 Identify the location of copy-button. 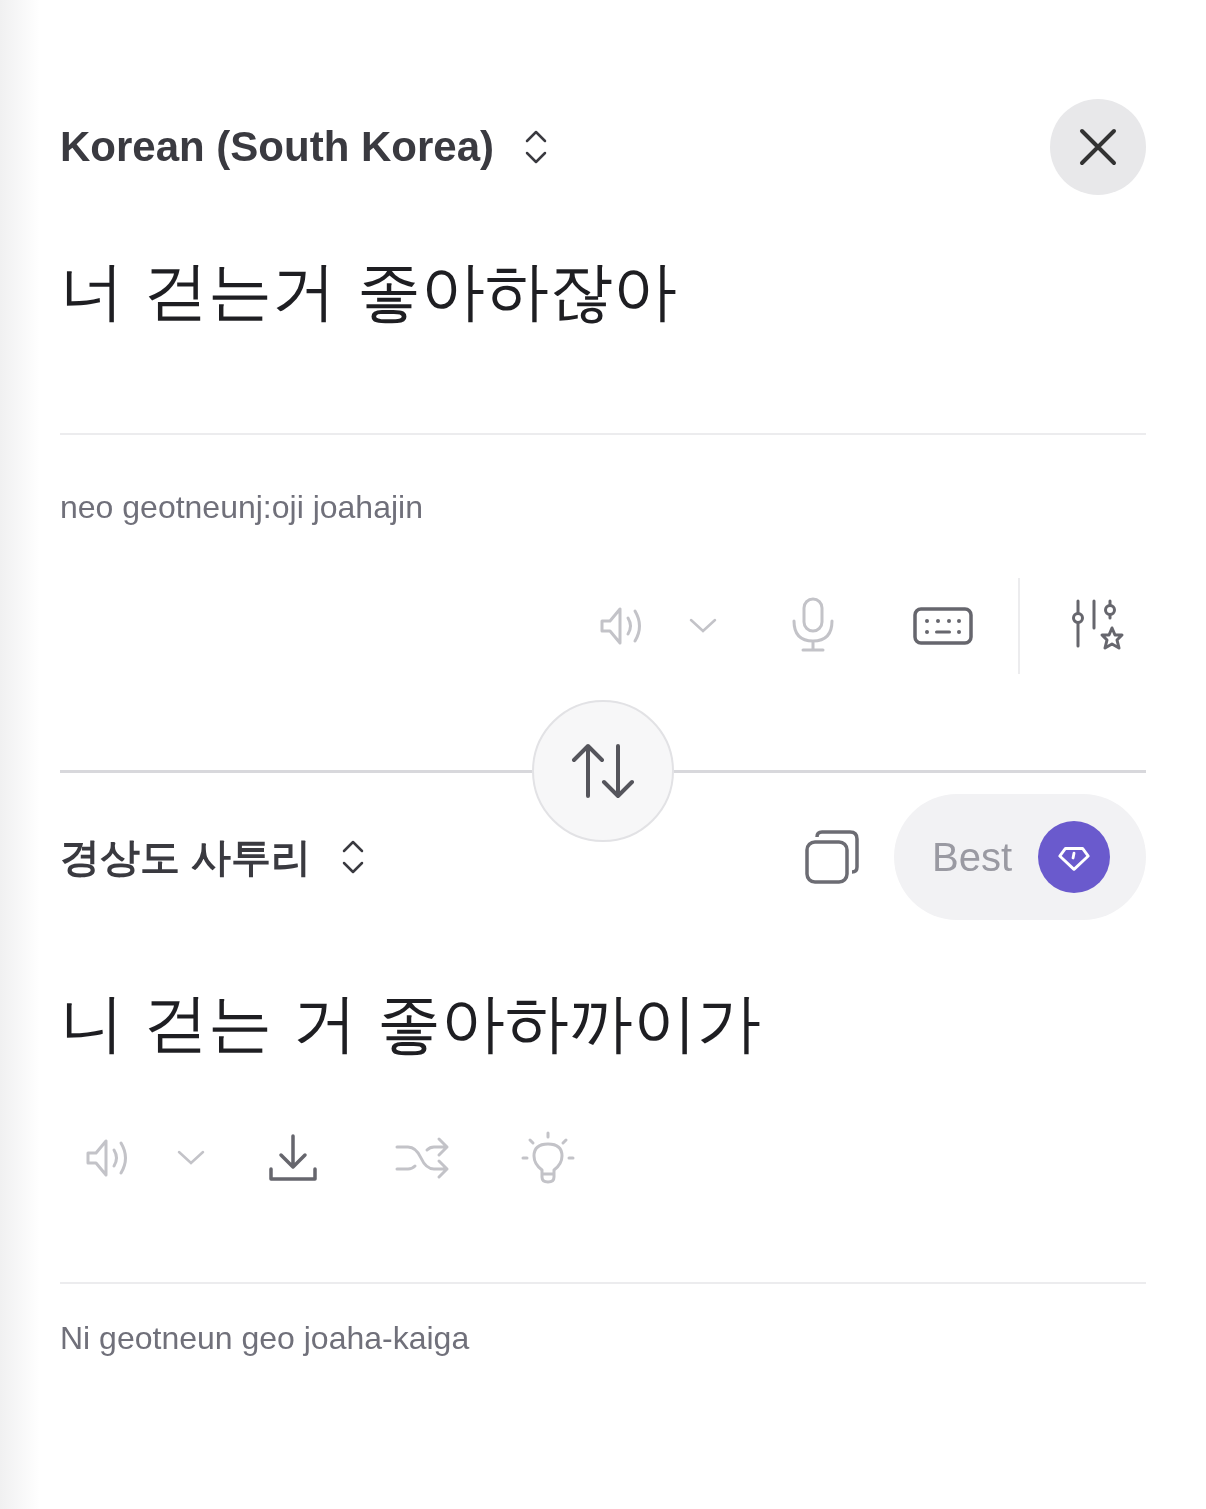
(832, 857).